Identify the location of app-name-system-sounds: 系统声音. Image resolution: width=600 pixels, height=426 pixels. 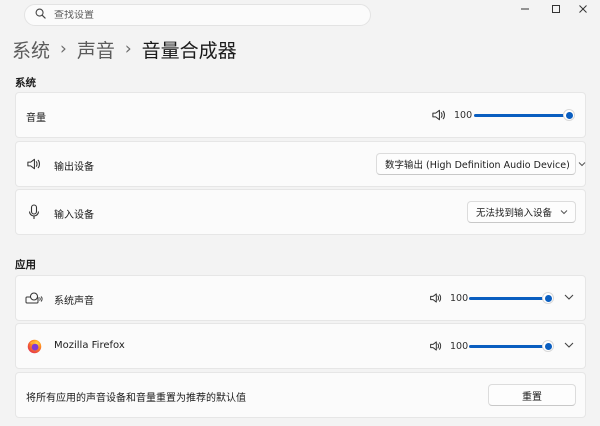
(74, 301).